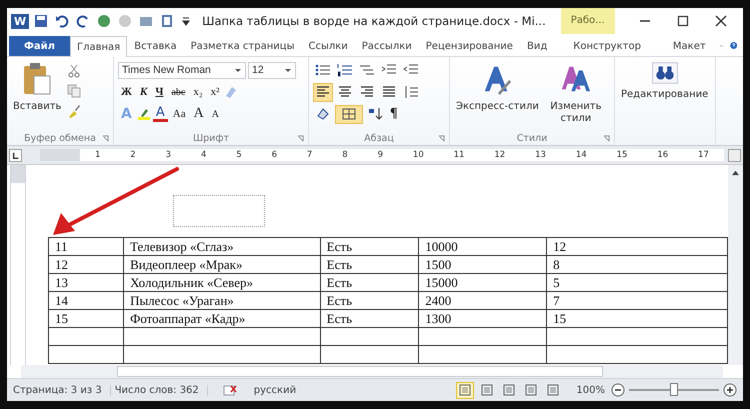  What do you see at coordinates (143, 92) in the screenshot?
I see `font-format-button: К` at bounding box center [143, 92].